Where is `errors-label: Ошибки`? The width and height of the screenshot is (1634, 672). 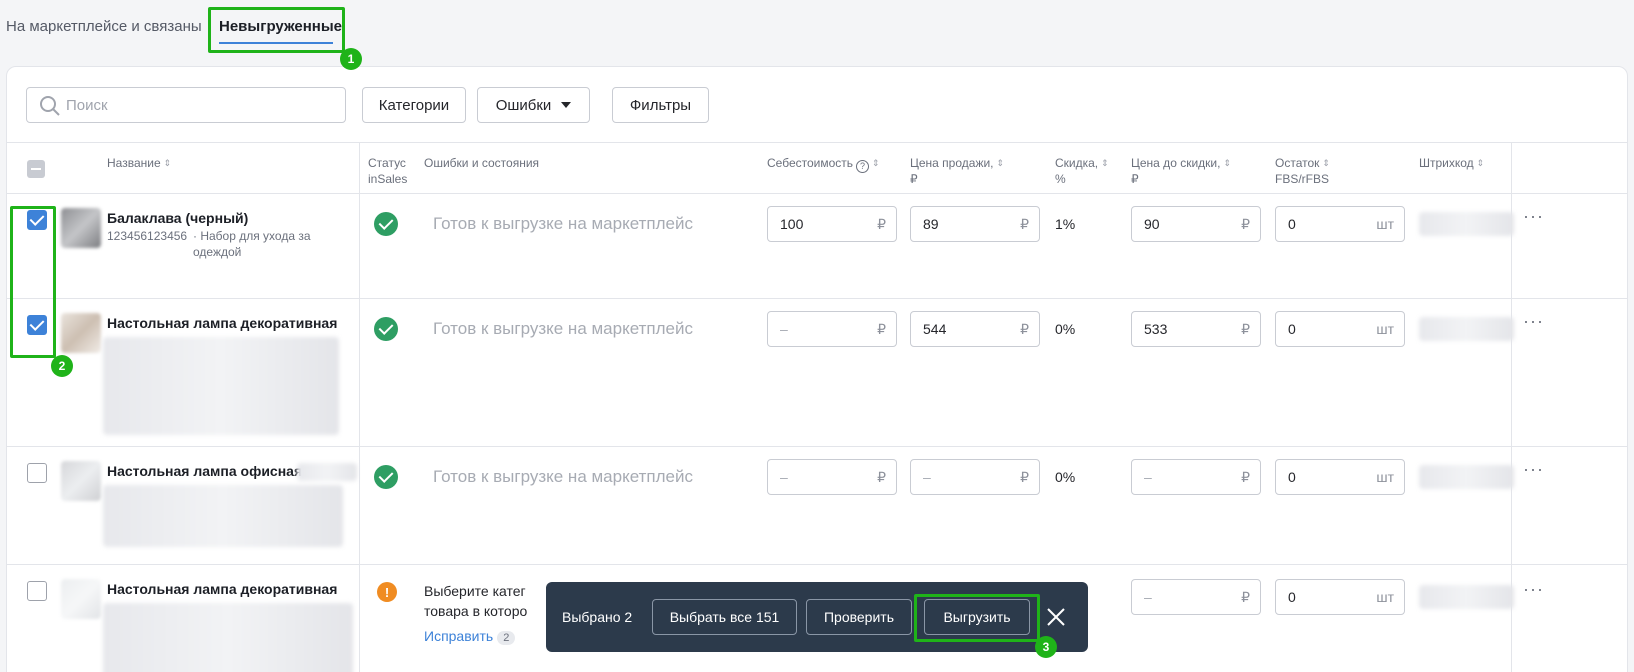
errors-label: Ошибки is located at coordinates (523, 105).